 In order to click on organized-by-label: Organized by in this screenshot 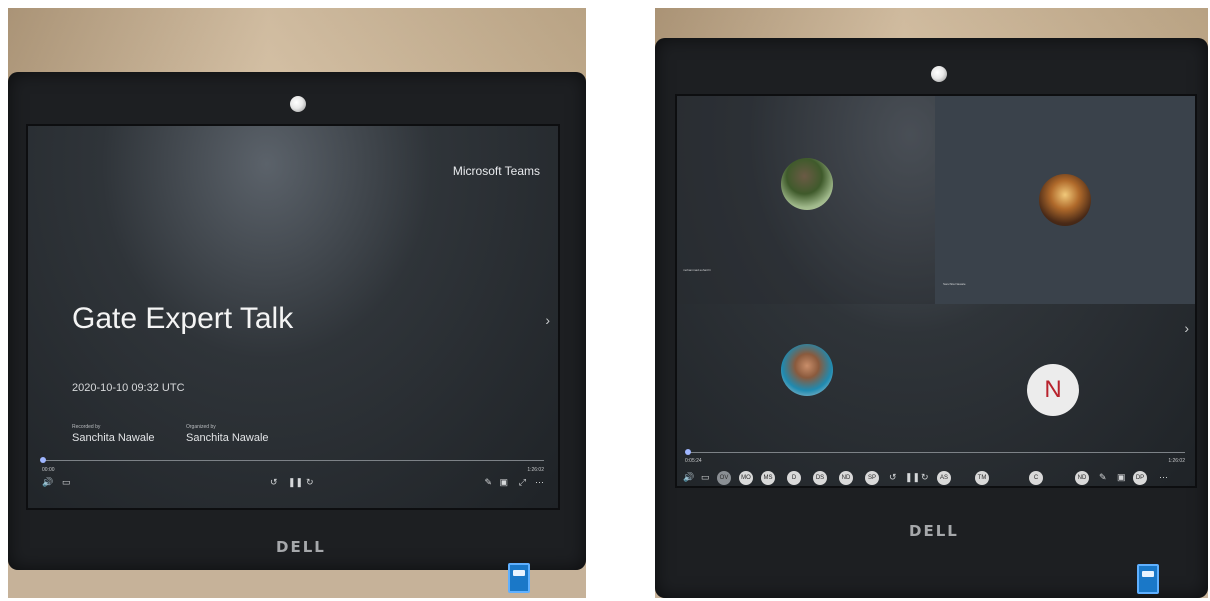, I will do `click(201, 427)`.